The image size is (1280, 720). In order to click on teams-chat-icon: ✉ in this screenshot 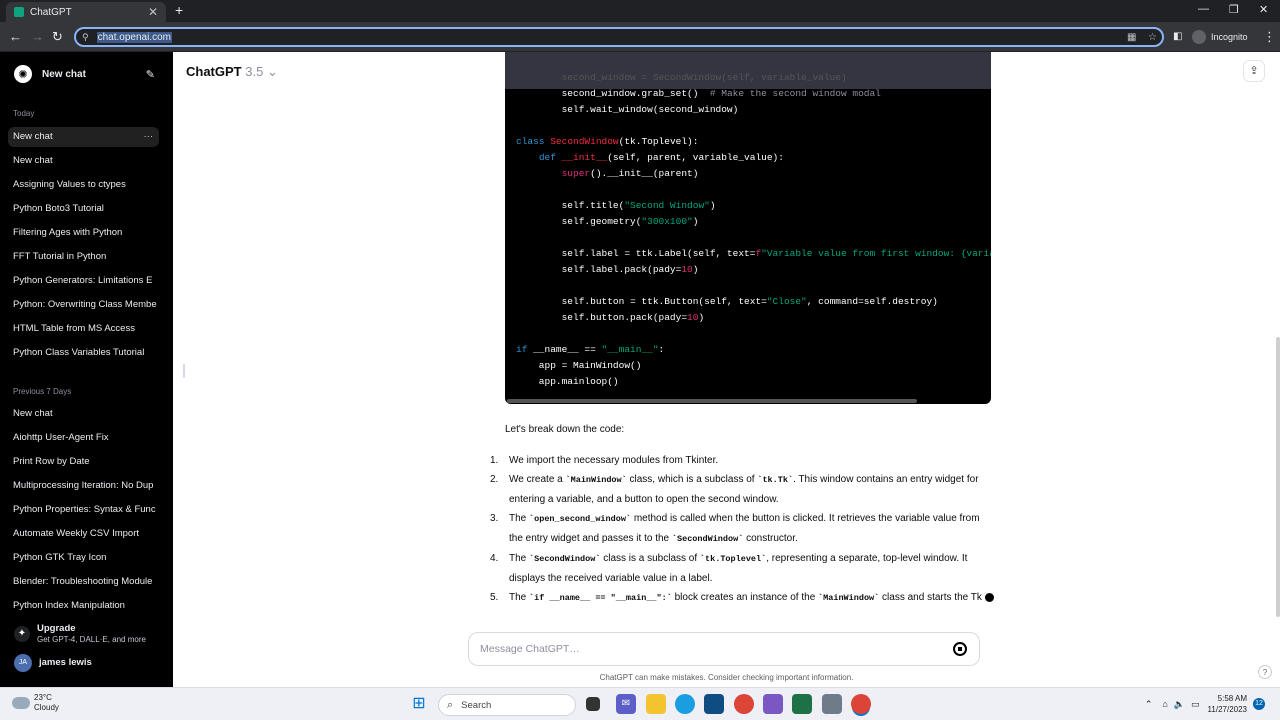, I will do `click(626, 704)`.